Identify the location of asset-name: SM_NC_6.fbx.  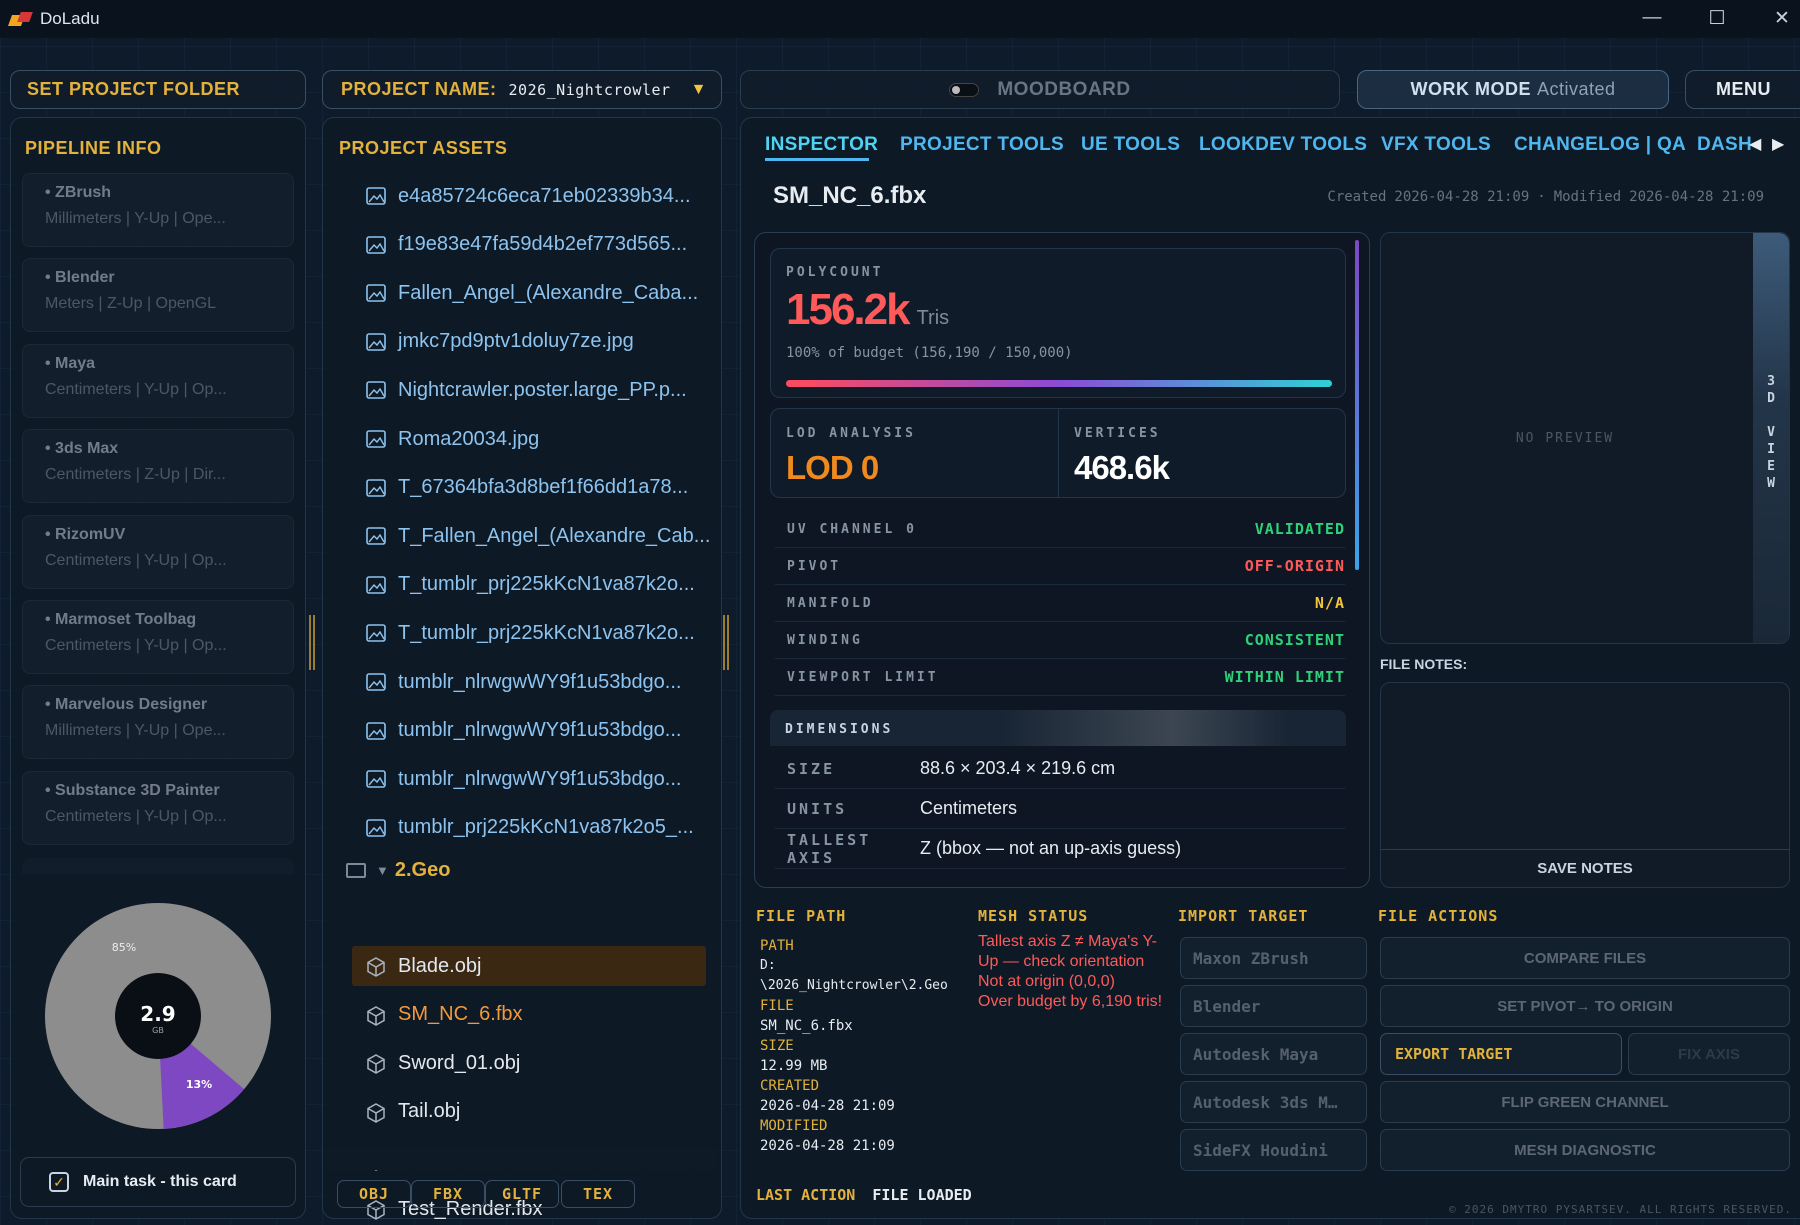
(460, 1014).